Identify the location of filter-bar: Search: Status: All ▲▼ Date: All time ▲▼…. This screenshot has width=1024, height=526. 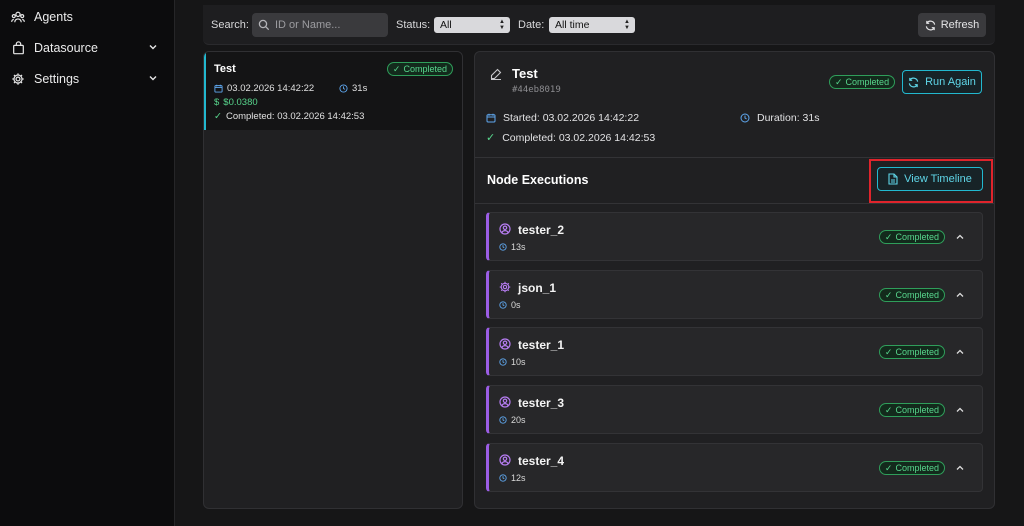
(599, 25).